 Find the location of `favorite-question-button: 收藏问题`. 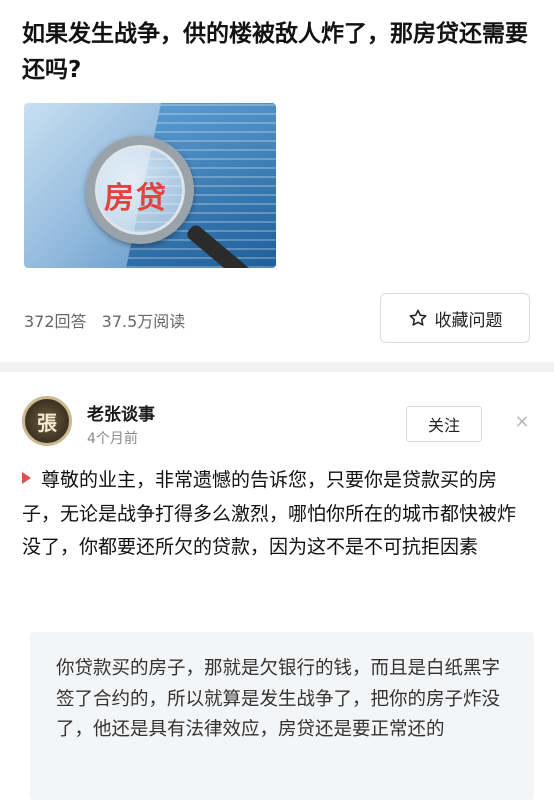

favorite-question-button: 收藏问题 is located at coordinates (455, 318).